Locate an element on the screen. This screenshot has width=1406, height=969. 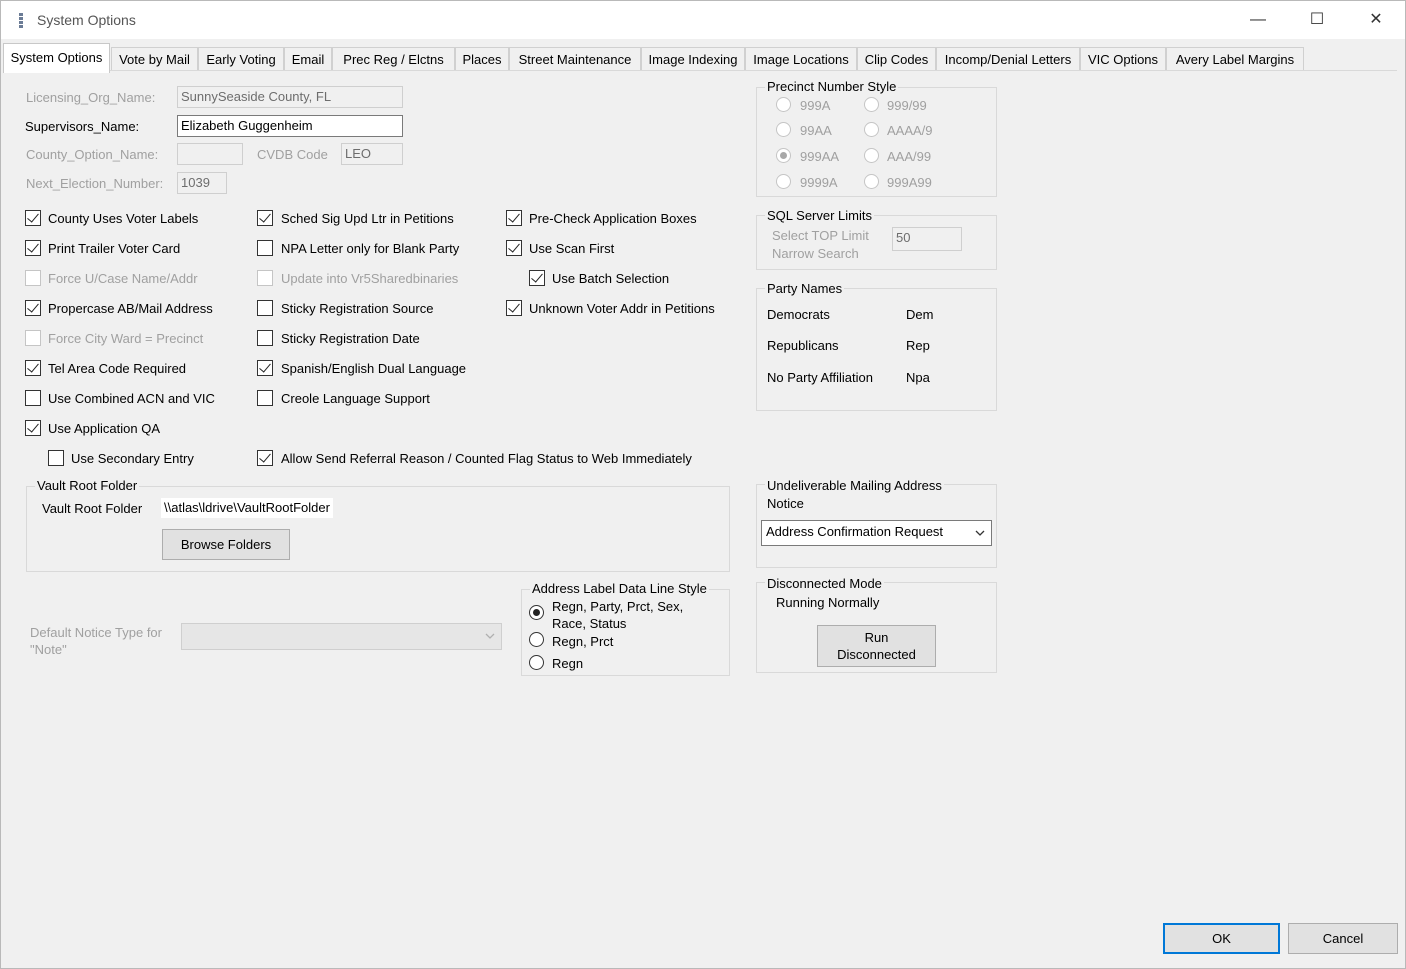
use-batch-selection-checkbox is located at coordinates (537, 278).